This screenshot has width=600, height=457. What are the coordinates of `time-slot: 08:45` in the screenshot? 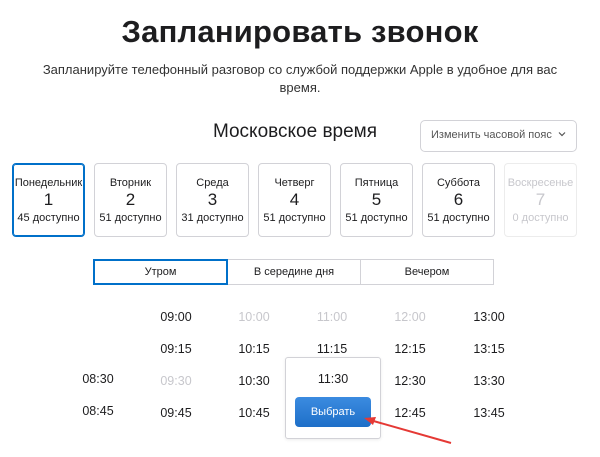 It's located at (98, 411).